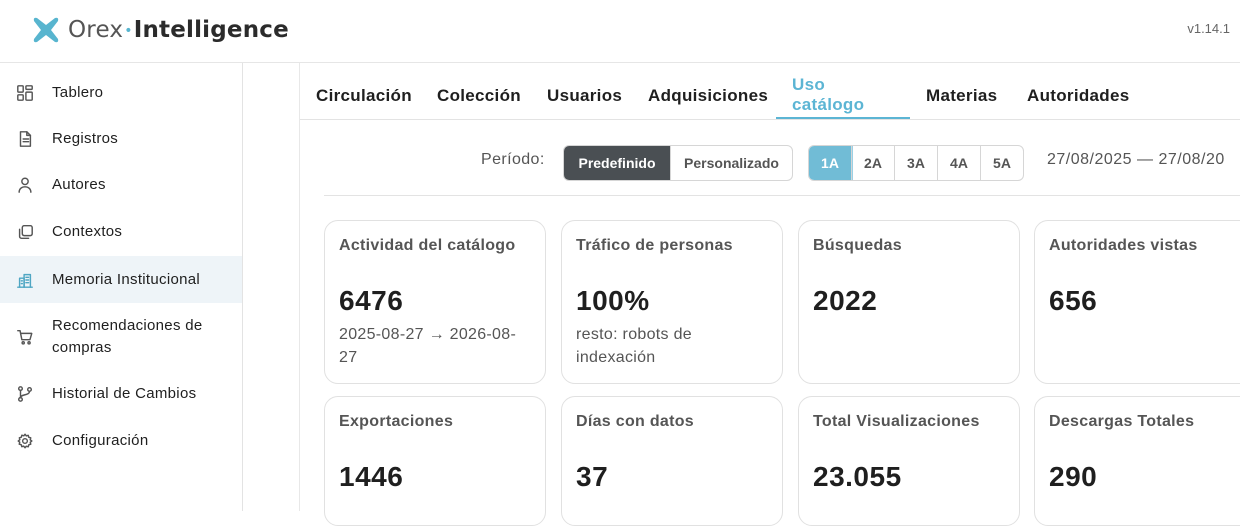 The image size is (1240, 526). What do you see at coordinates (371, 476) in the screenshot?
I see `card-value: 1446` at bounding box center [371, 476].